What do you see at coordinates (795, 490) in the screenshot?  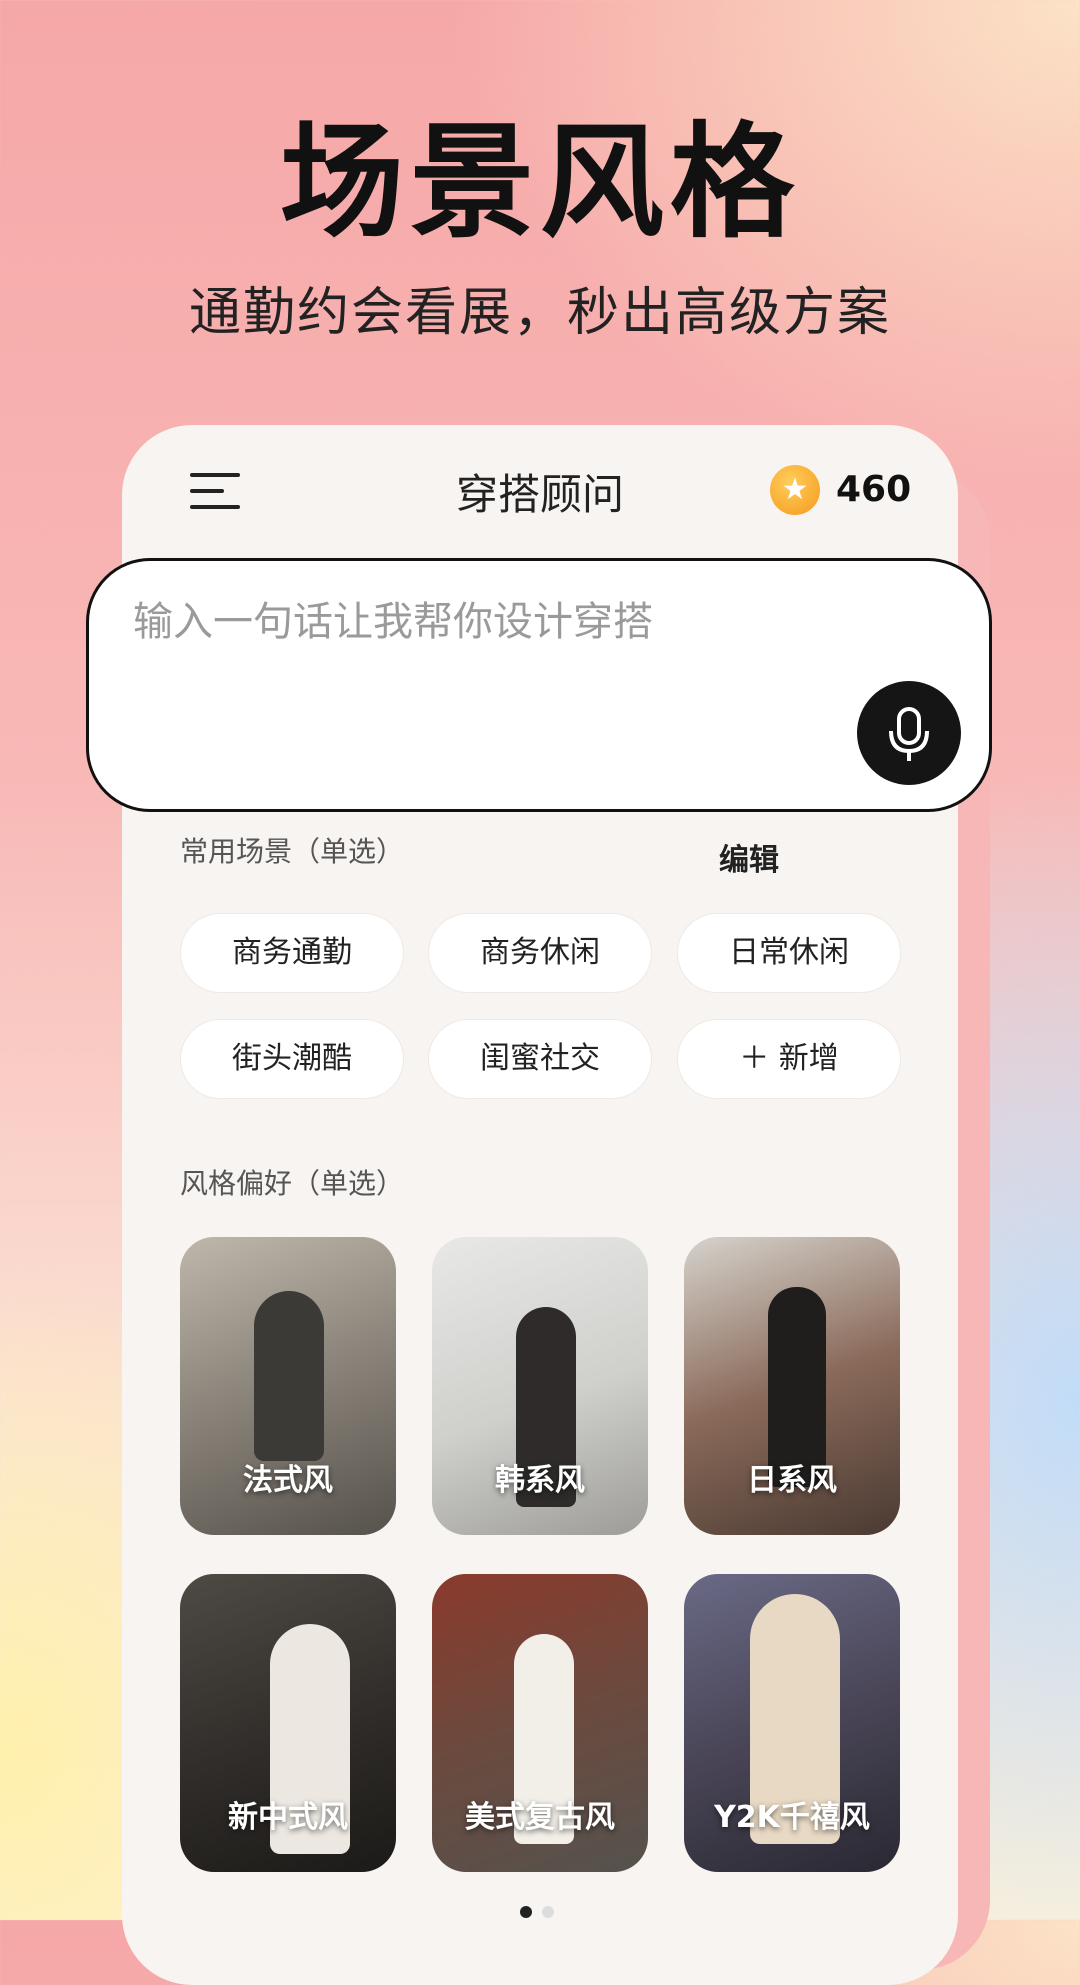 I see `star-coin-icon: ★` at bounding box center [795, 490].